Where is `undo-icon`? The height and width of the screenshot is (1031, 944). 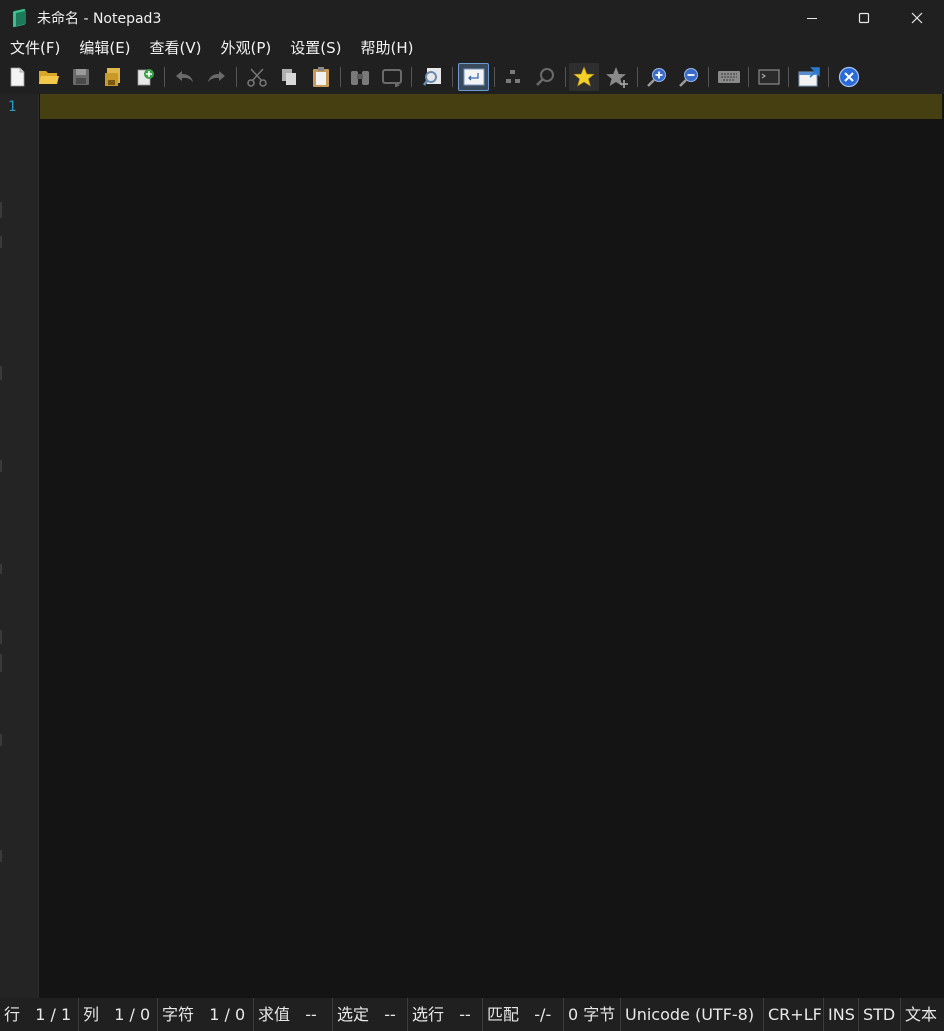
undo-icon is located at coordinates (184, 76).